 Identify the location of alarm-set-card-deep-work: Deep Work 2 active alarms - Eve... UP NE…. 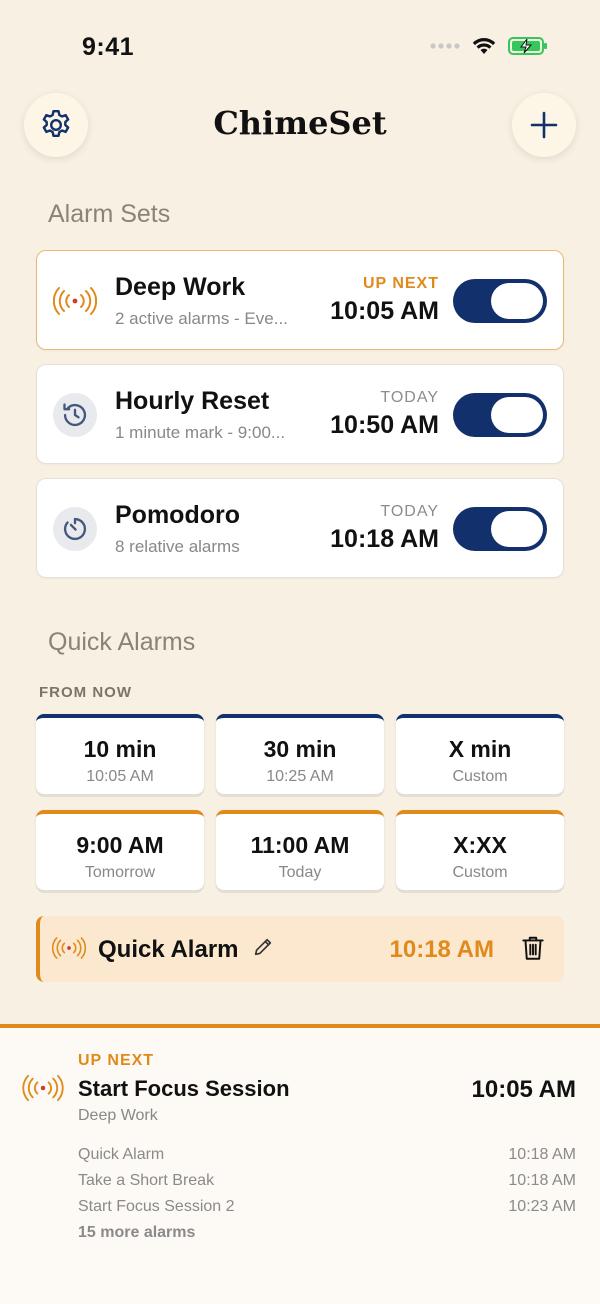
(300, 300).